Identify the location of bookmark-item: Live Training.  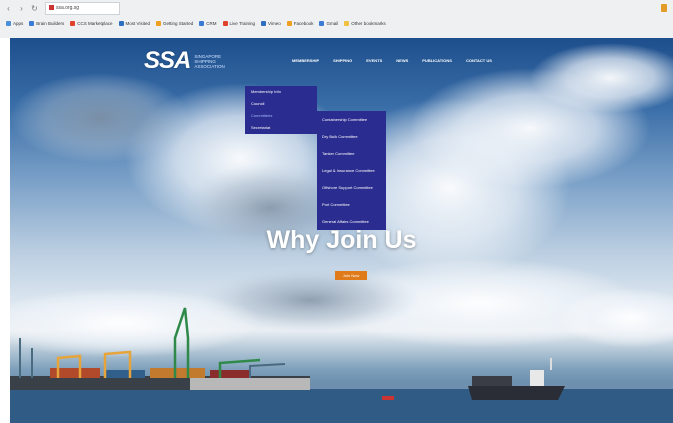
(239, 23).